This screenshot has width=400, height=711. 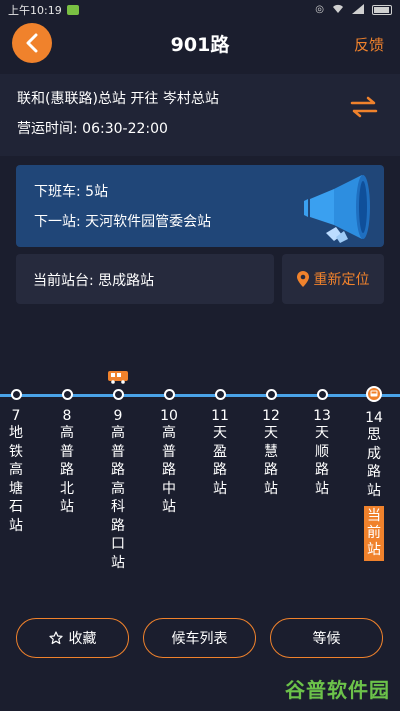 I want to click on status-right: ◎, so click(x=353, y=10).